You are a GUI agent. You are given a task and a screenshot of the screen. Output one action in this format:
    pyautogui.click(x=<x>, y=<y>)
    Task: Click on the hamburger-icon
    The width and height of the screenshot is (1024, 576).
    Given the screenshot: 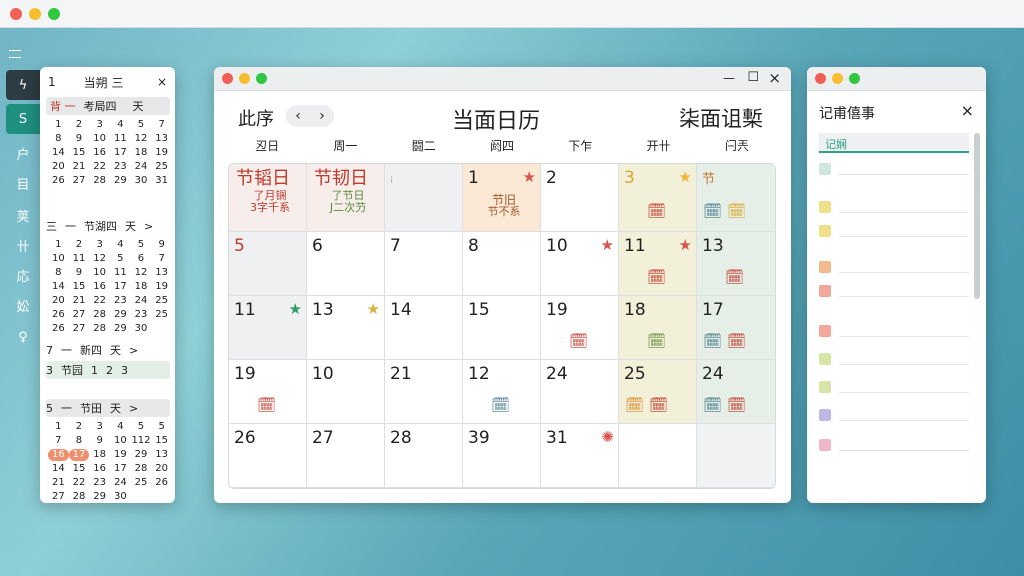 What is the action you would take?
    pyautogui.click(x=15, y=54)
    